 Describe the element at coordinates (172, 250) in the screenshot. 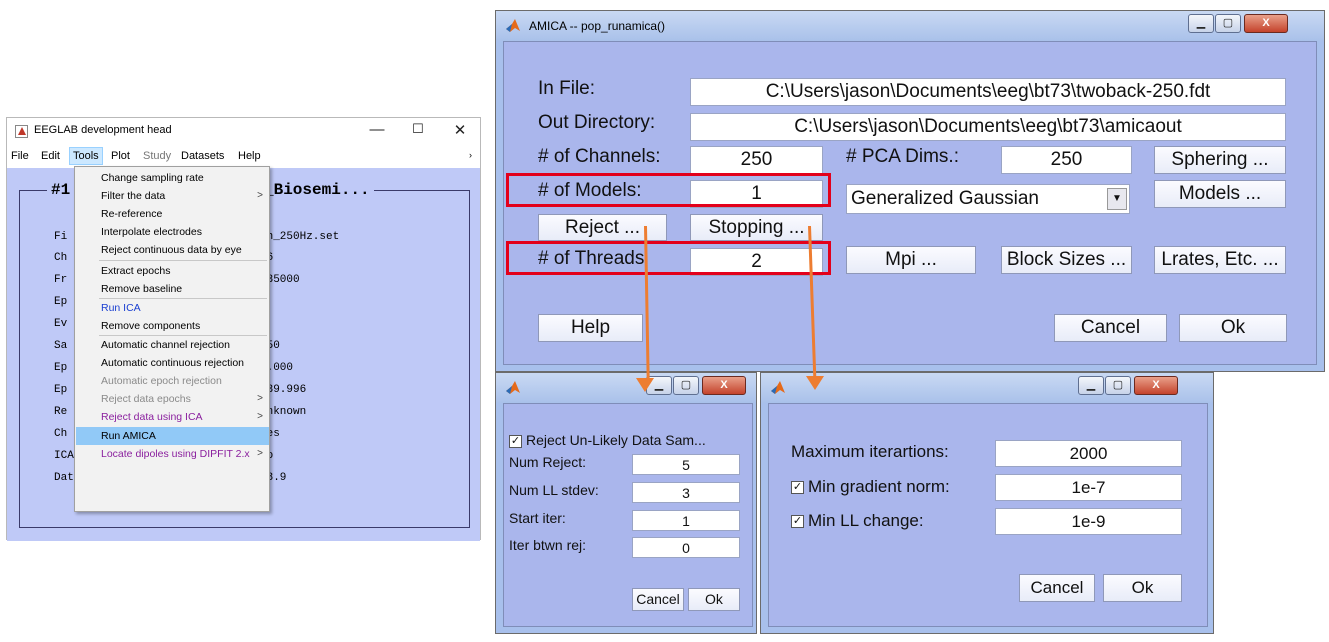

I see `menu-item-reject-continuous-by-eye: Reject continuous data by eye` at that location.